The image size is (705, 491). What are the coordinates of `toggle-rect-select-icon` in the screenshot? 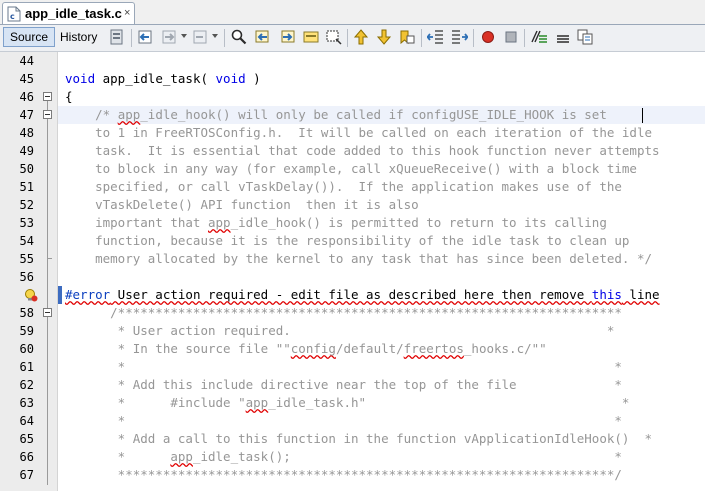 It's located at (334, 37).